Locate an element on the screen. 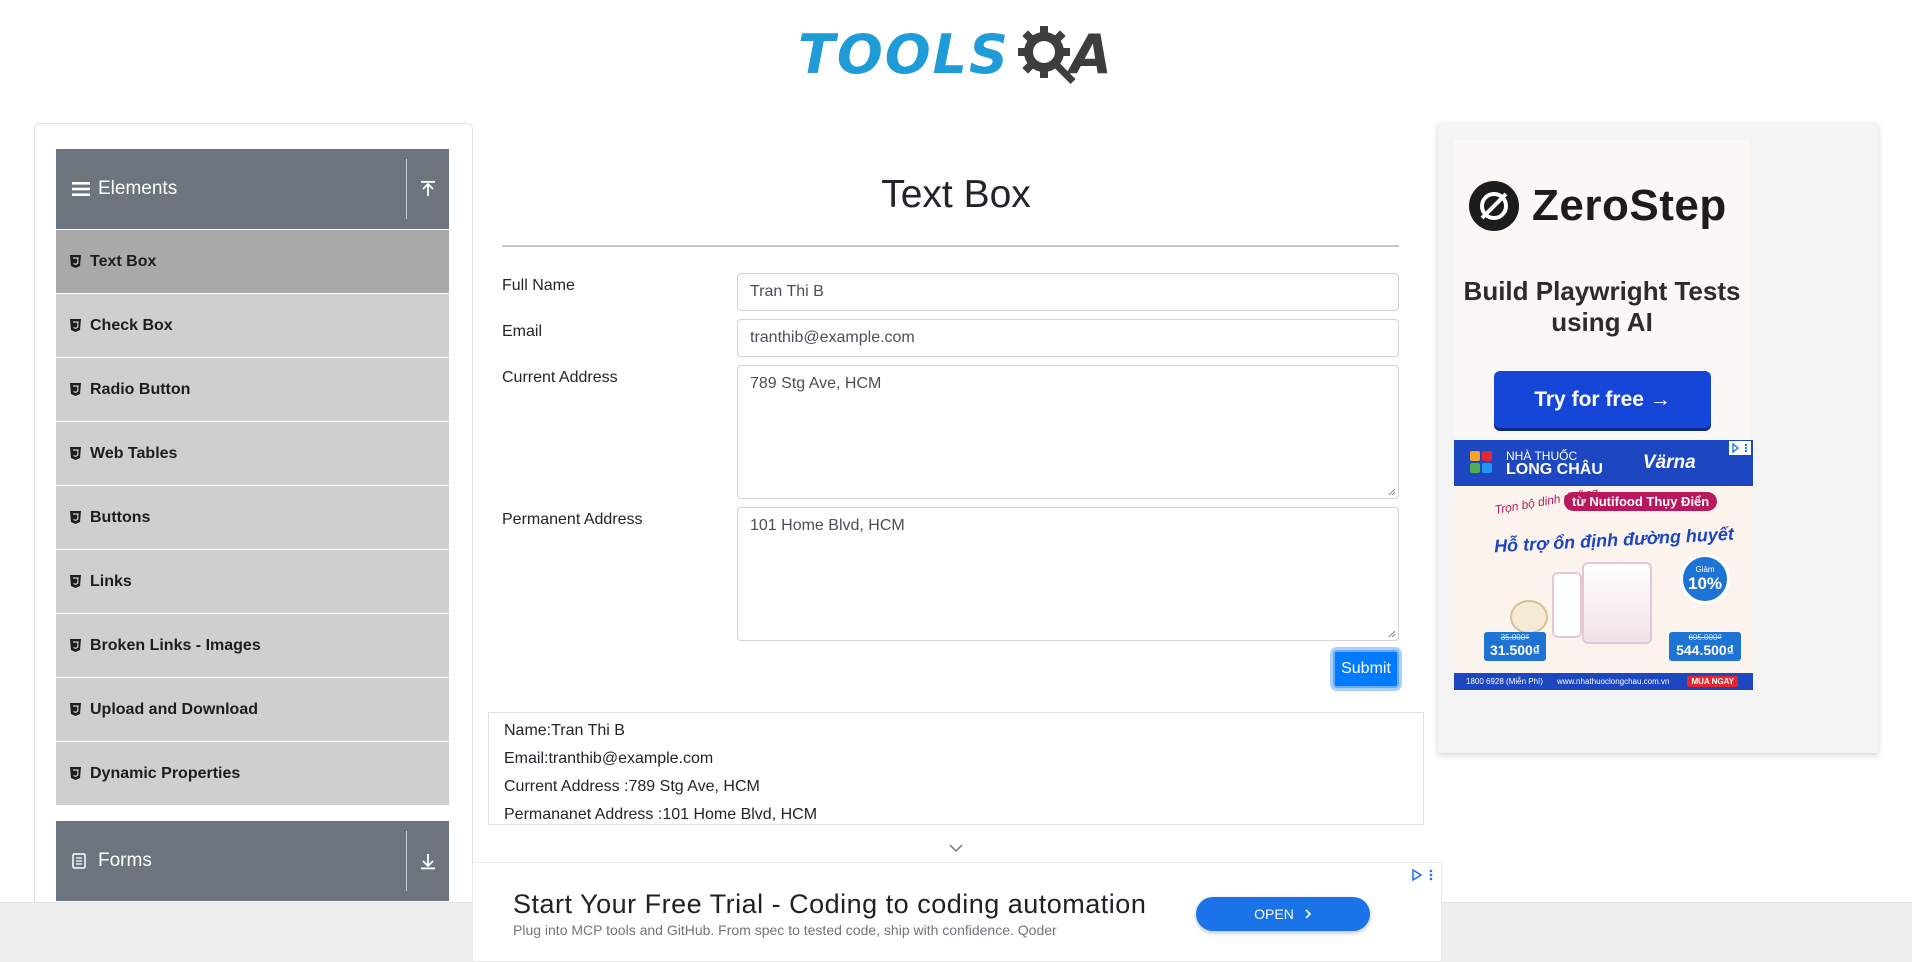  sidebar-item-label: Web Tables is located at coordinates (134, 453).